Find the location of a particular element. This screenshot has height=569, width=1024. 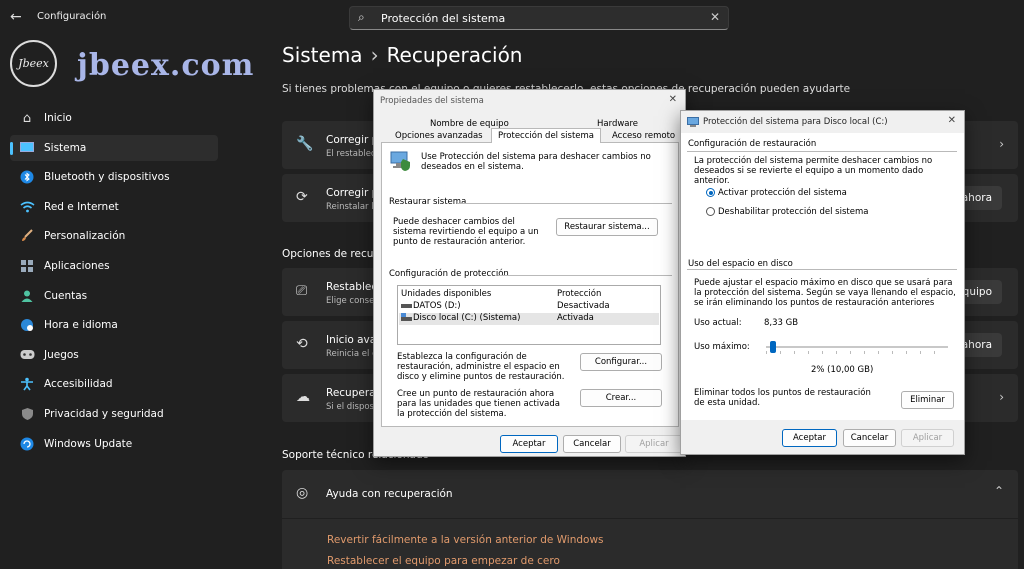

apps-icon is located at coordinates (27, 266).